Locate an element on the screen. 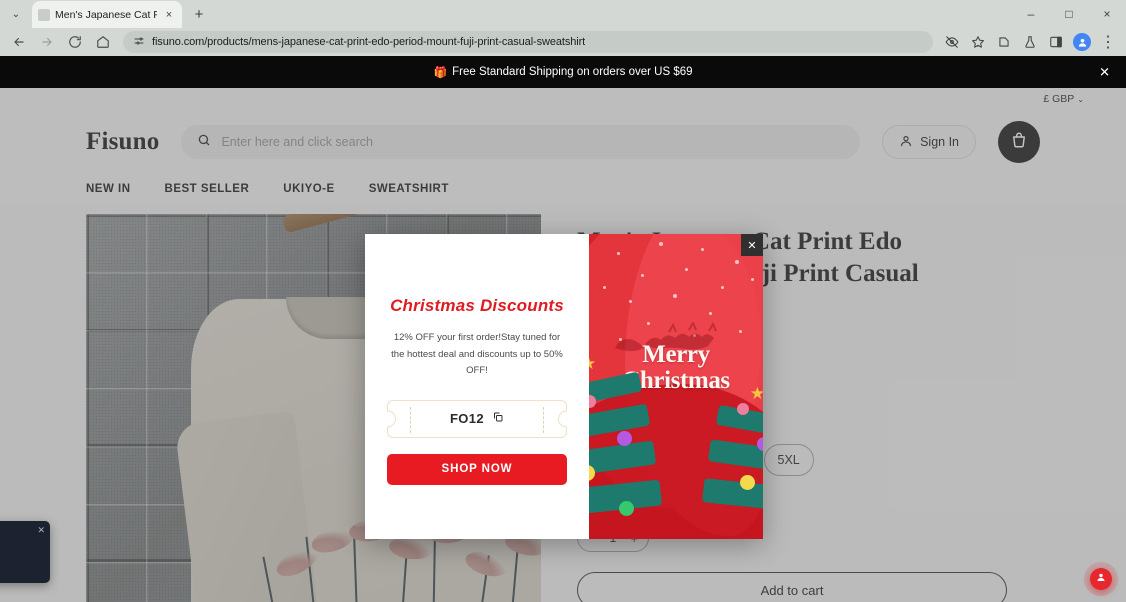 This screenshot has width=1126, height=602. christmas-tree-left: ★ is located at coordinates (626, 447).